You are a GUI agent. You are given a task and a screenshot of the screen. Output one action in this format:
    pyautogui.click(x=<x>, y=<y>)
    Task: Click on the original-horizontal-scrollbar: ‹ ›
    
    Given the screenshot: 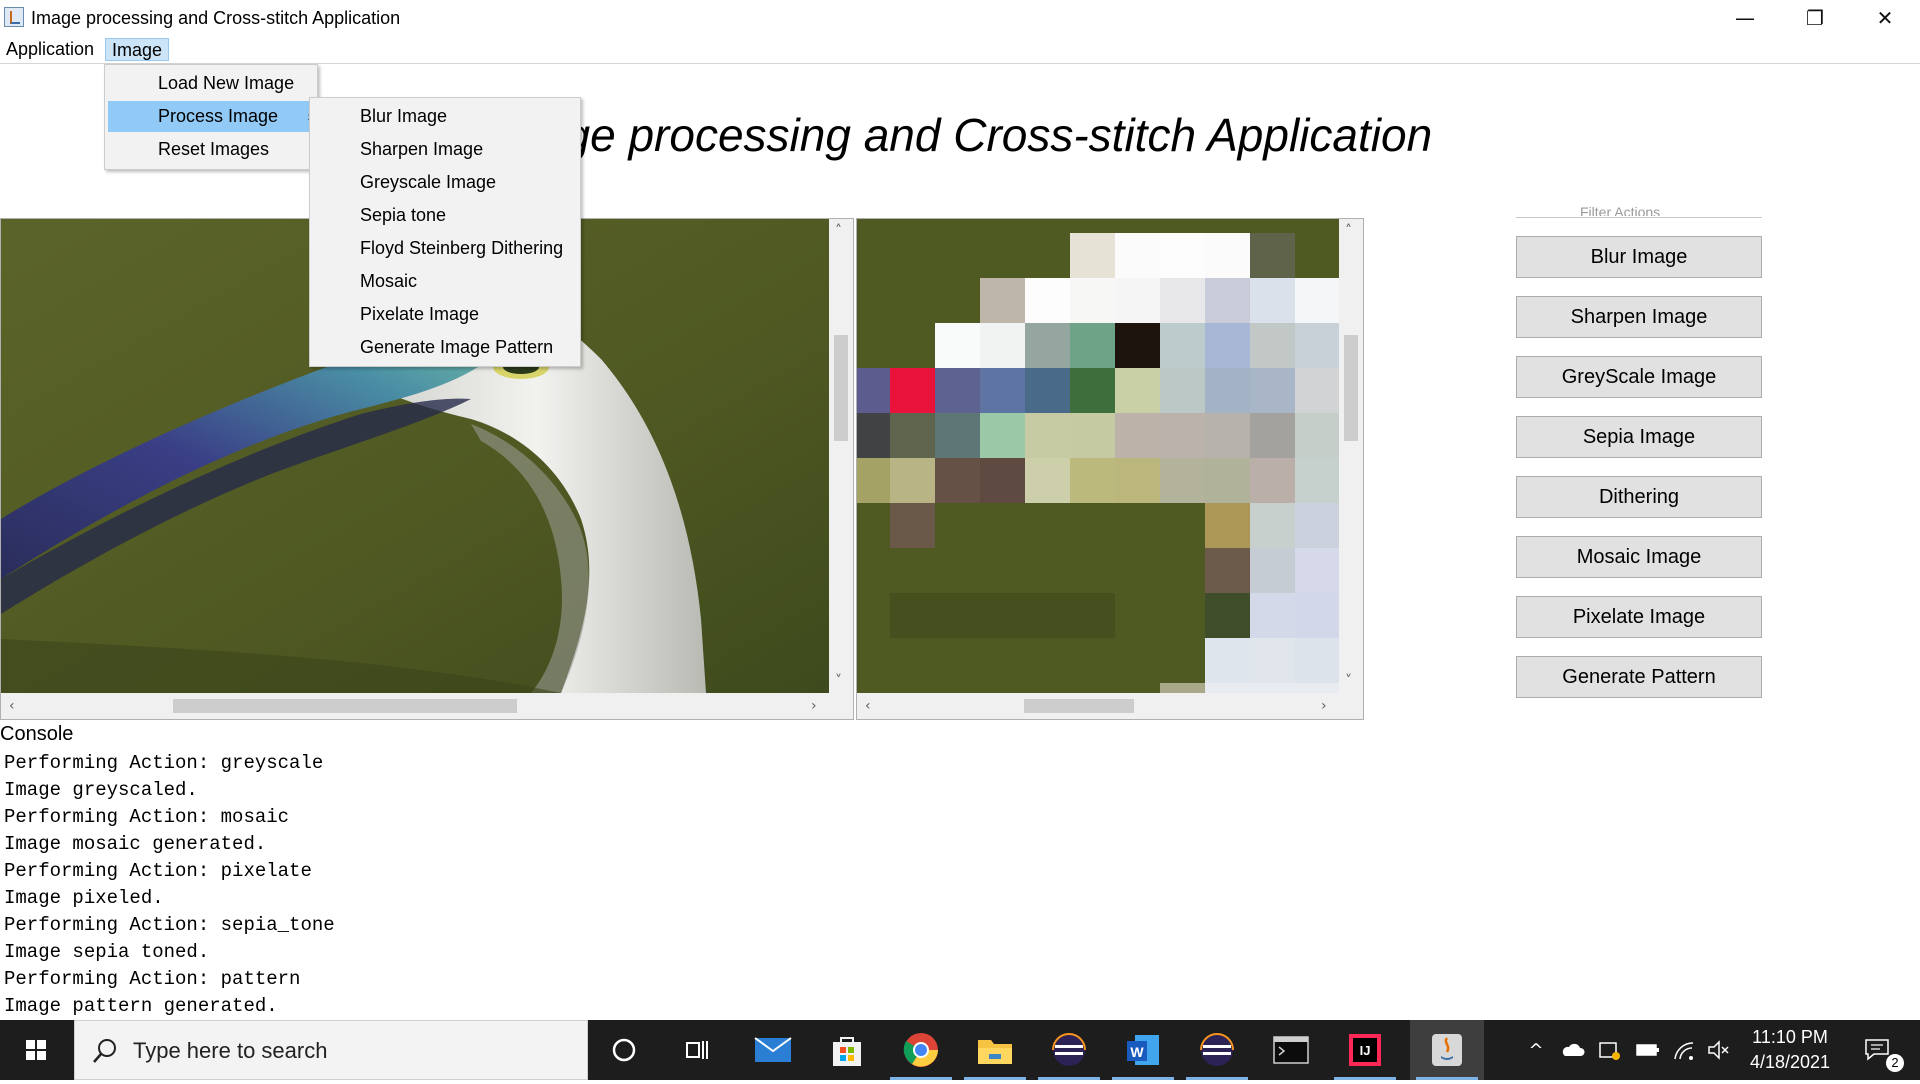 What is the action you would take?
    pyautogui.click(x=415, y=706)
    